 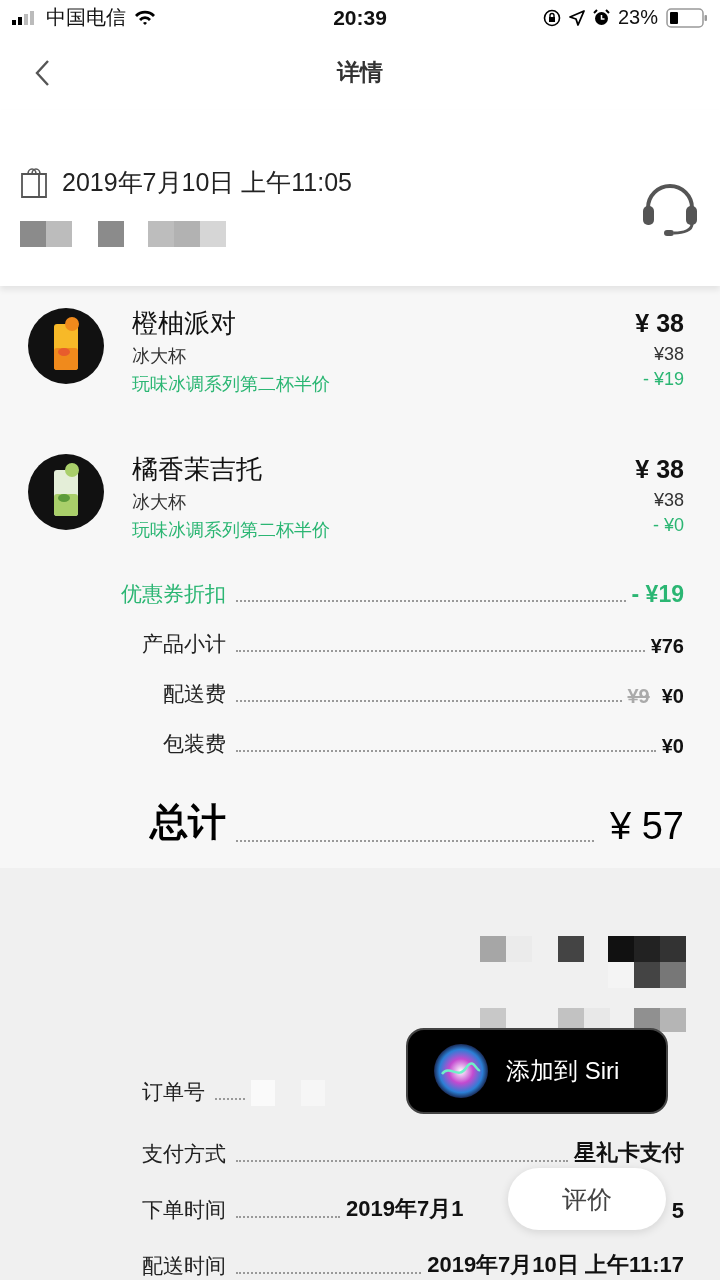 I want to click on page-title: 详情, so click(x=360, y=73).